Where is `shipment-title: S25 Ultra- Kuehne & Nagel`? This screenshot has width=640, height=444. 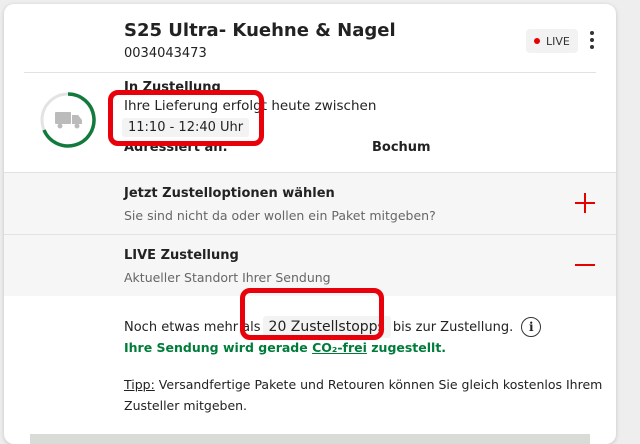
shipment-title: S25 Ultra- Kuehne & Nagel is located at coordinates (260, 30).